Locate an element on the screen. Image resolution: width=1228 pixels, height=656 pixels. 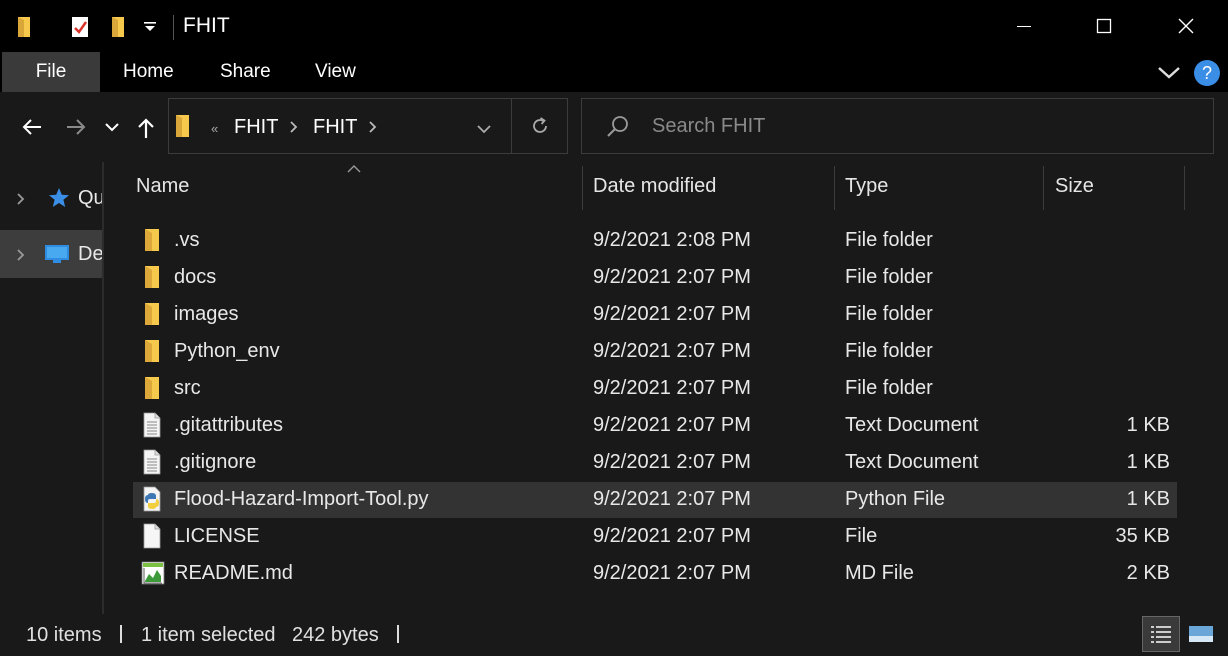
tab-share: Share is located at coordinates (245, 72).